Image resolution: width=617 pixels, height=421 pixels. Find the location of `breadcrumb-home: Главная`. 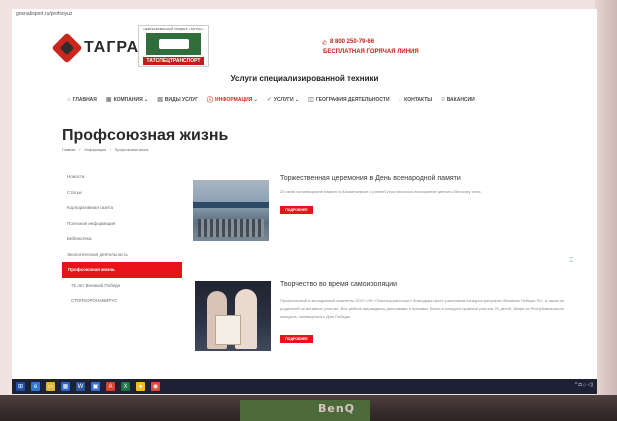

breadcrumb-home: Главная is located at coordinates (68, 150).